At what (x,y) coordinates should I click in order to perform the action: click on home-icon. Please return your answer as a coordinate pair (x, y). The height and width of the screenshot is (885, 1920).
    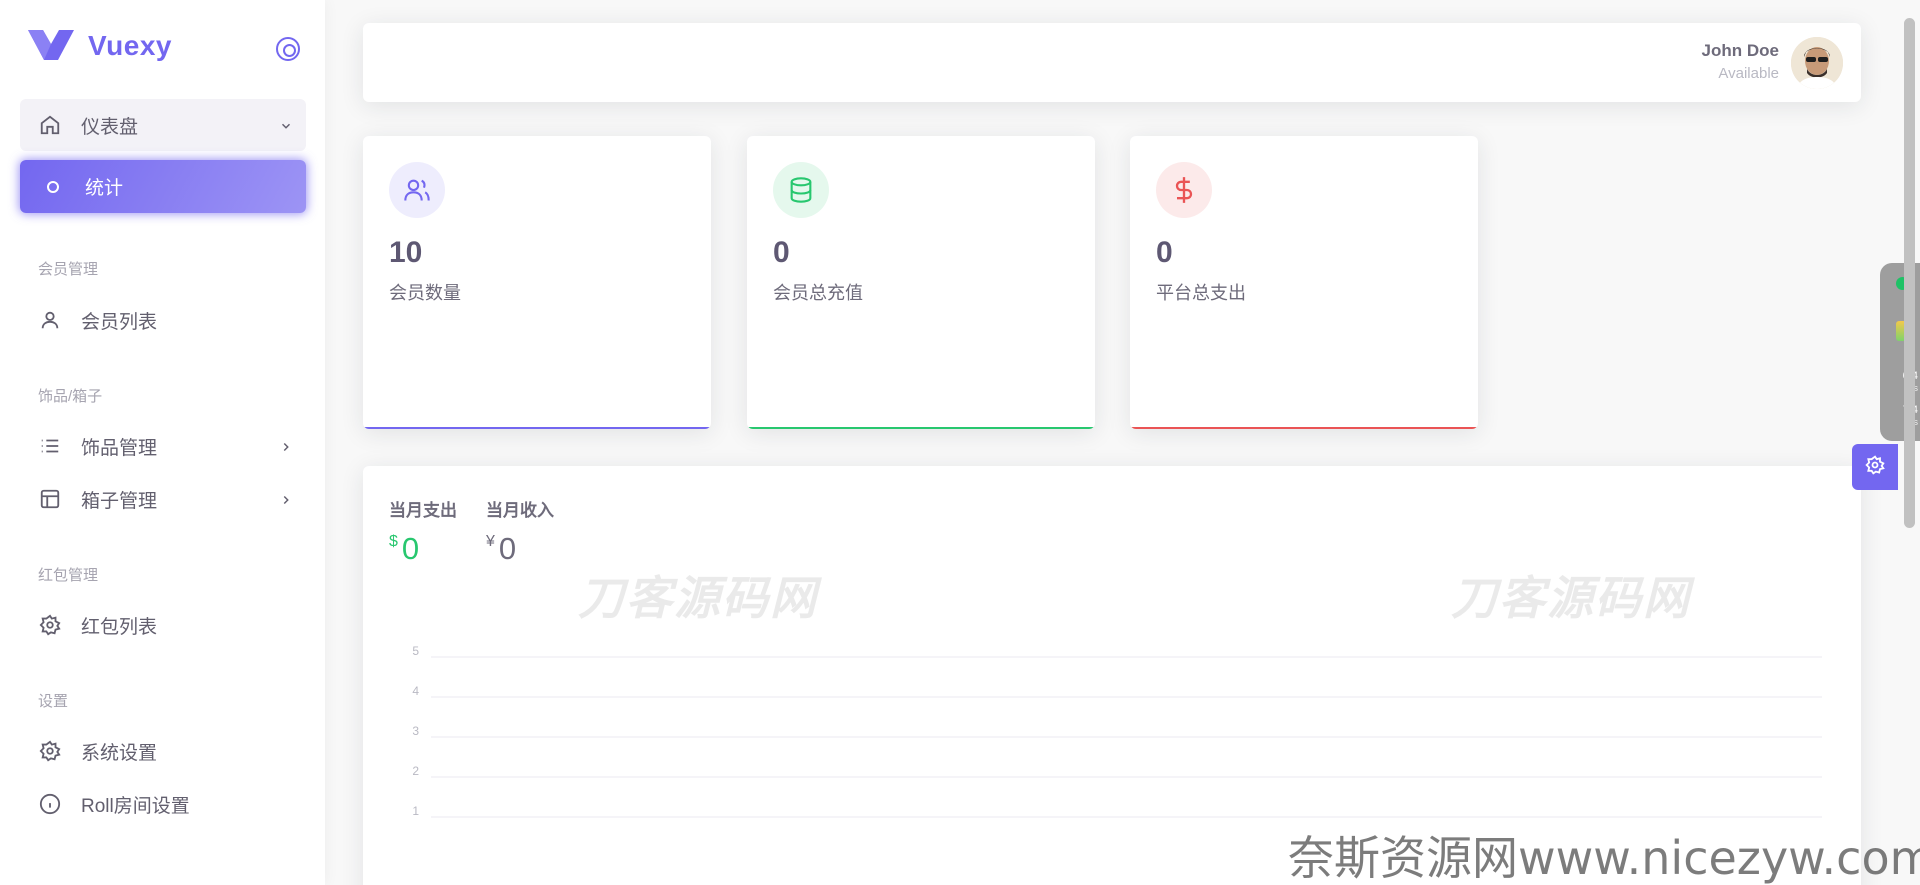
    Looking at the image, I should click on (50, 125).